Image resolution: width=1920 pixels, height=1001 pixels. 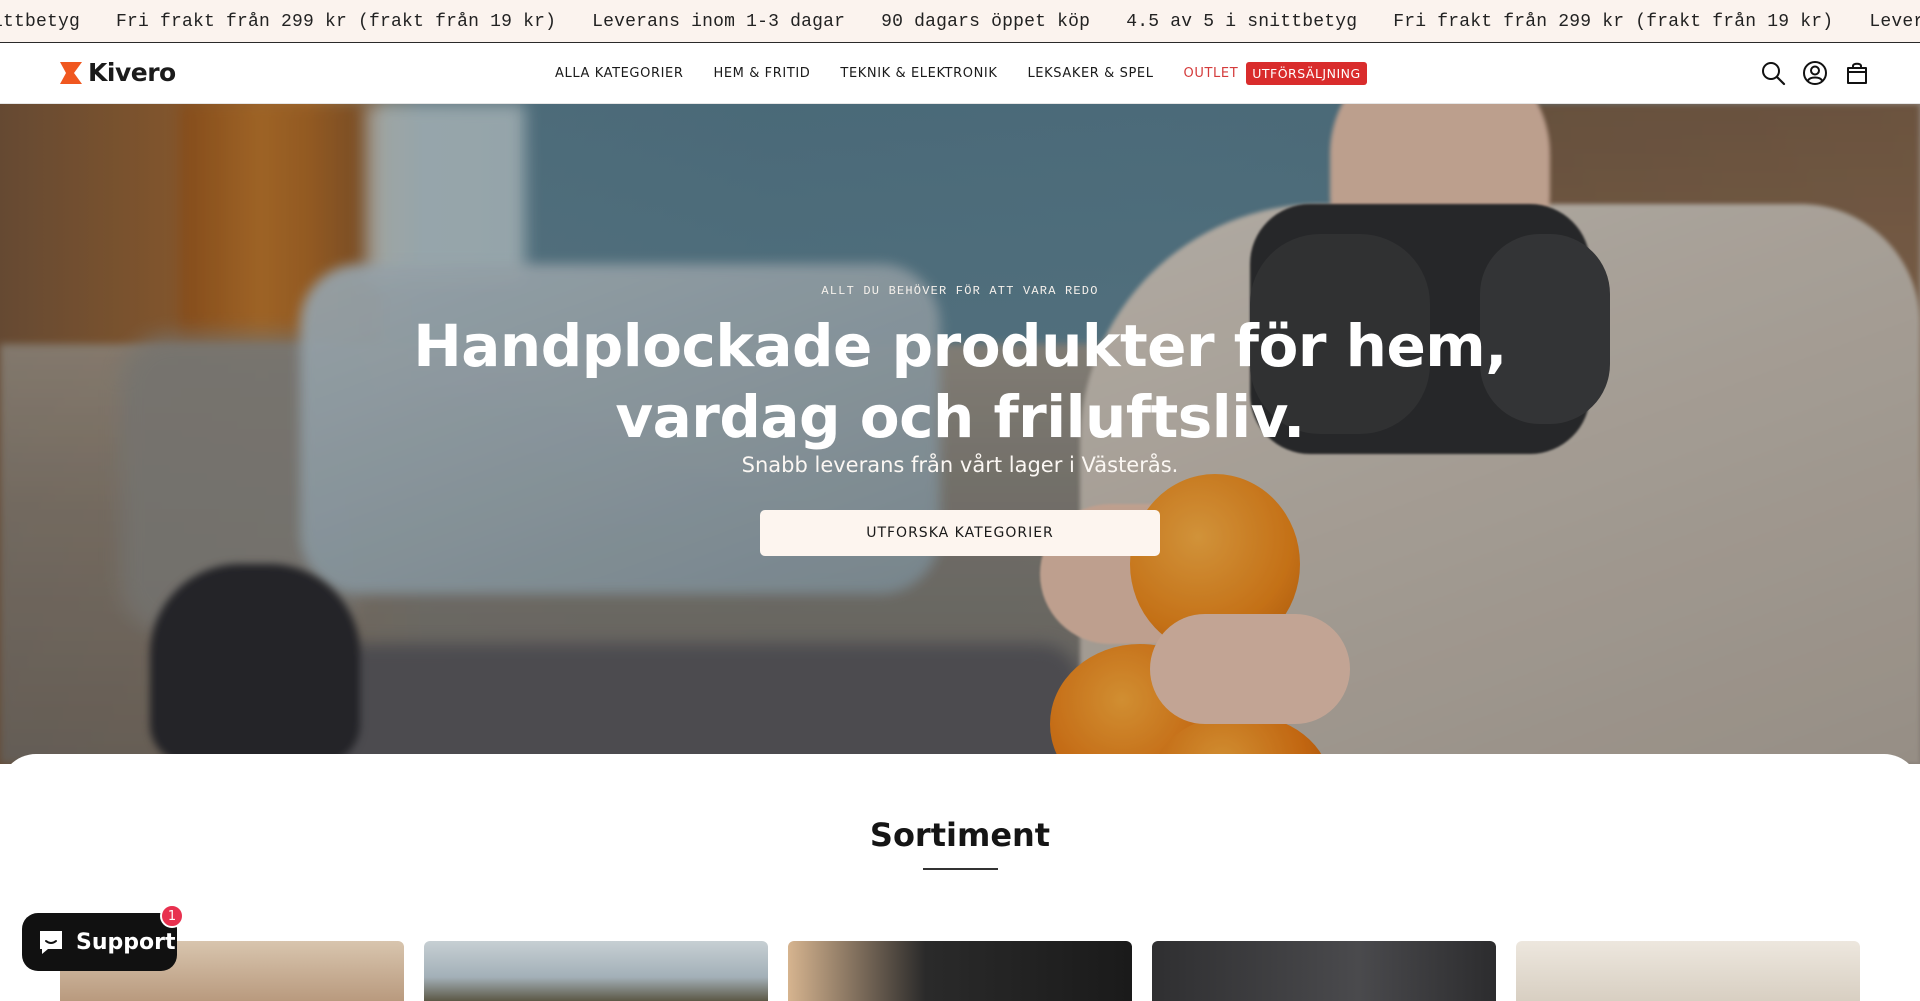 I want to click on explore-categories-button: UTFORSKA KATEGORIER, so click(x=960, y=533).